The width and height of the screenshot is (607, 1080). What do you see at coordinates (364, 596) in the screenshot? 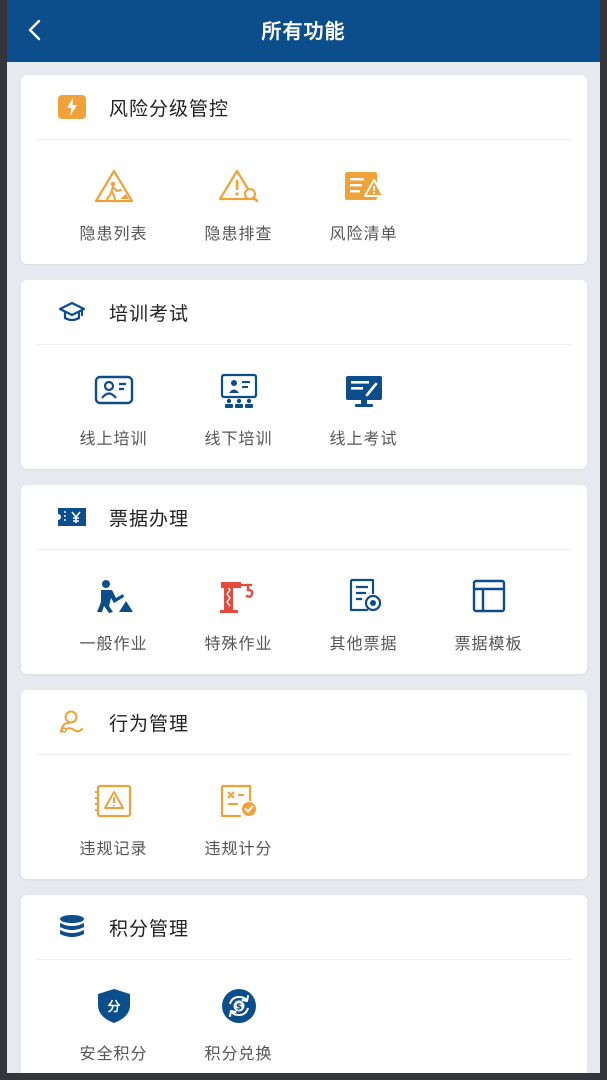
I see `document-stamp-icon` at bounding box center [364, 596].